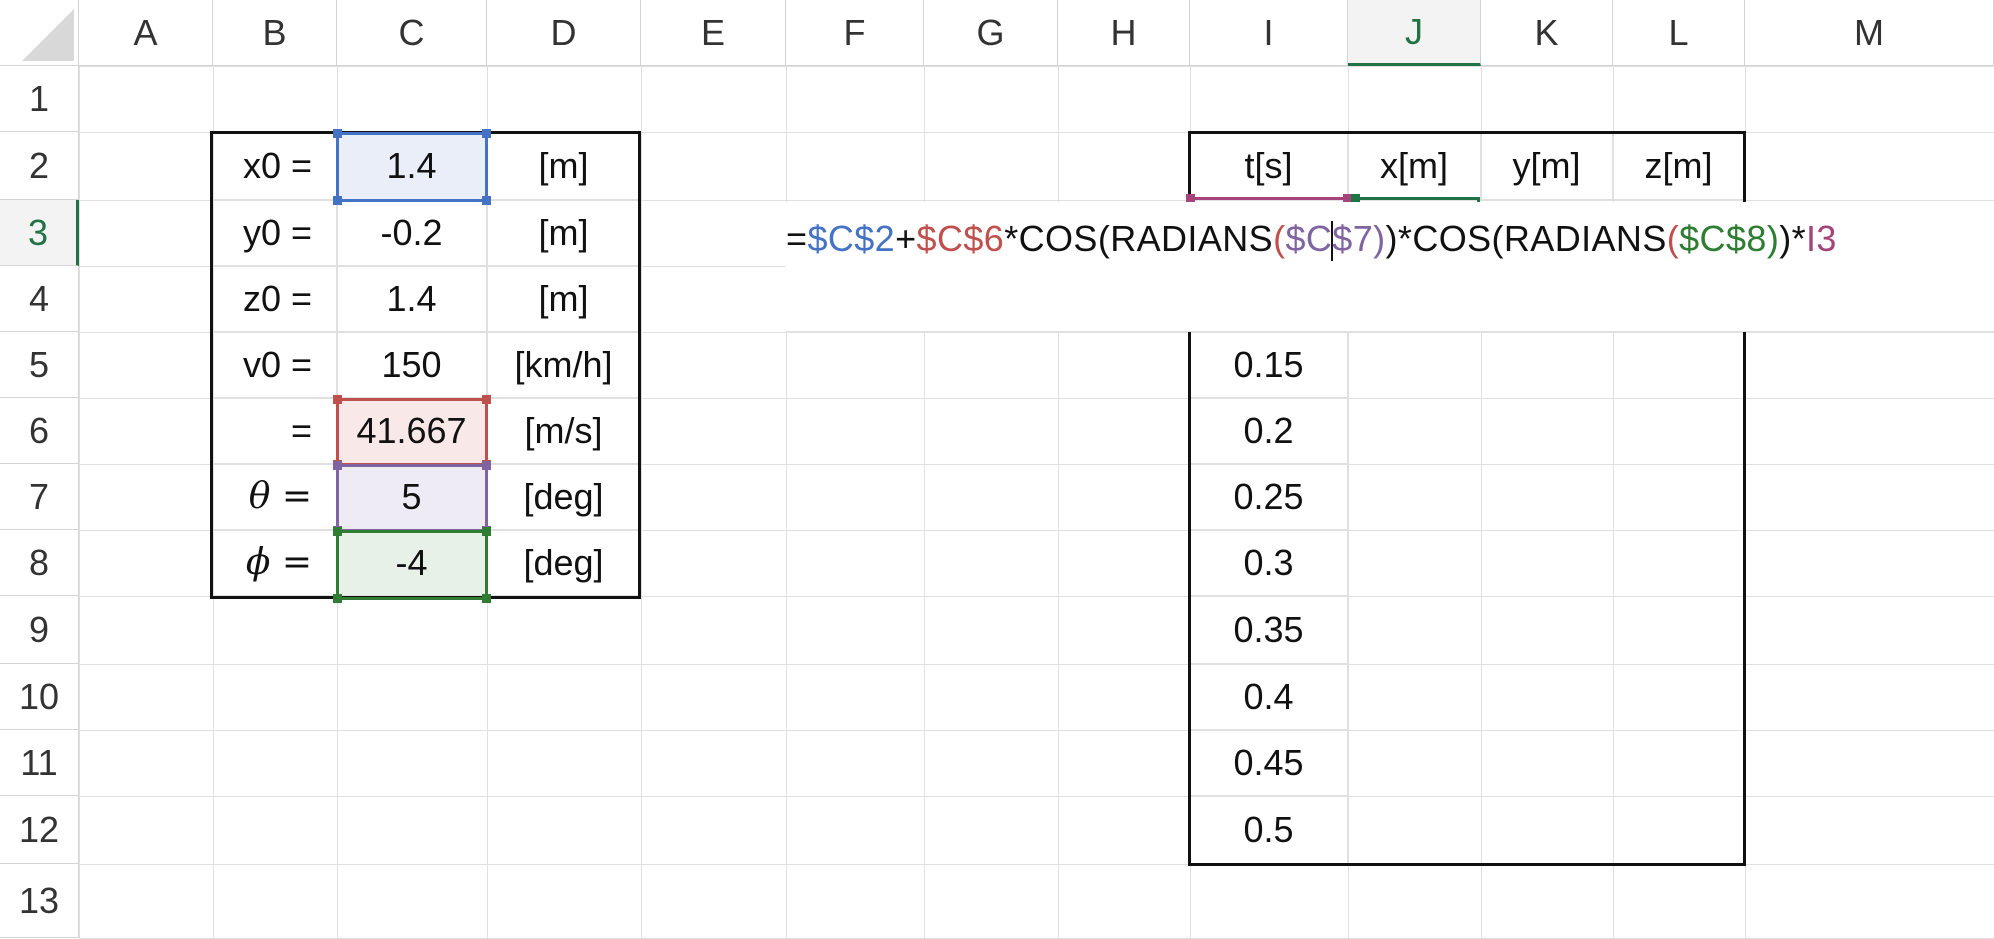  What do you see at coordinates (1269, 497) in the screenshot?
I see `time-cell: 0.25` at bounding box center [1269, 497].